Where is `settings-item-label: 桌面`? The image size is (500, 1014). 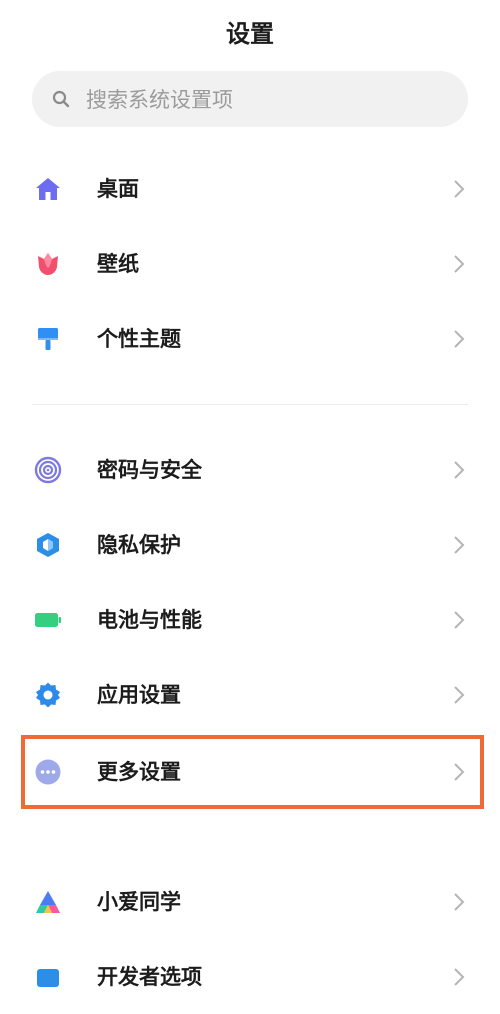
settings-item-label: 桌面 is located at coordinates (118, 189).